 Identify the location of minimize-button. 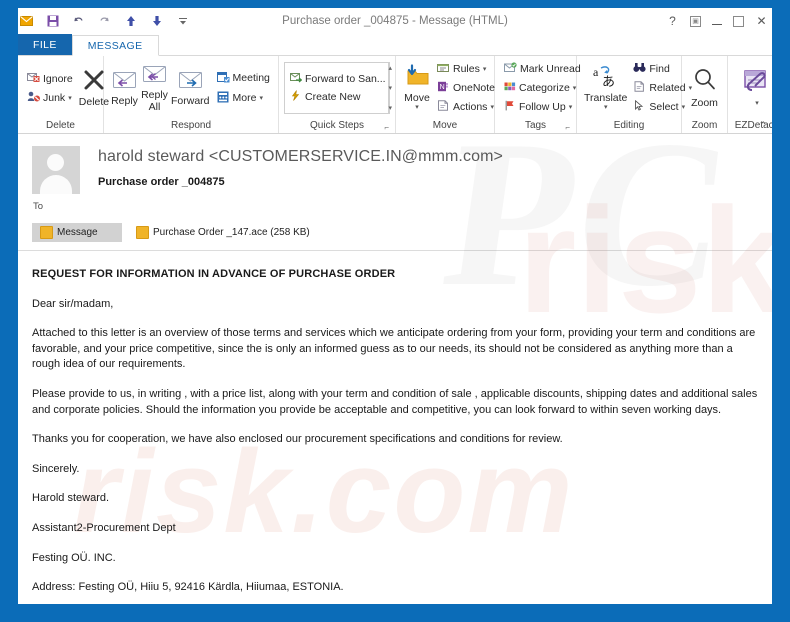
(717, 21).